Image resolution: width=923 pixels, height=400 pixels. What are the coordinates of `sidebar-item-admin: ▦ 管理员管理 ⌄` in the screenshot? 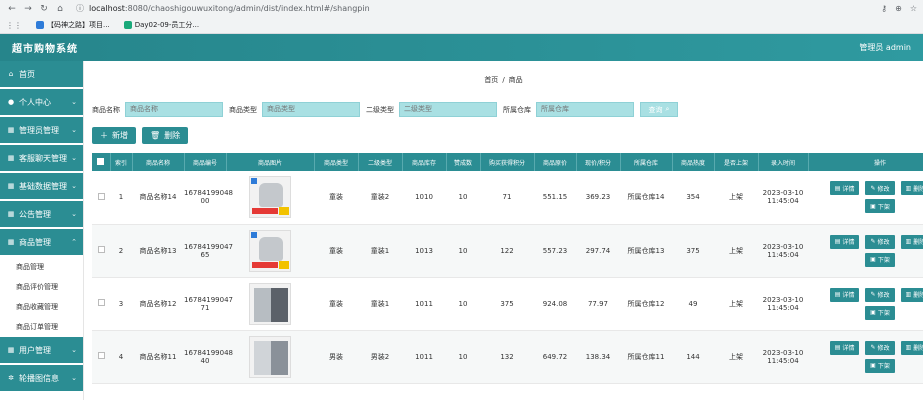 It's located at (41, 130).